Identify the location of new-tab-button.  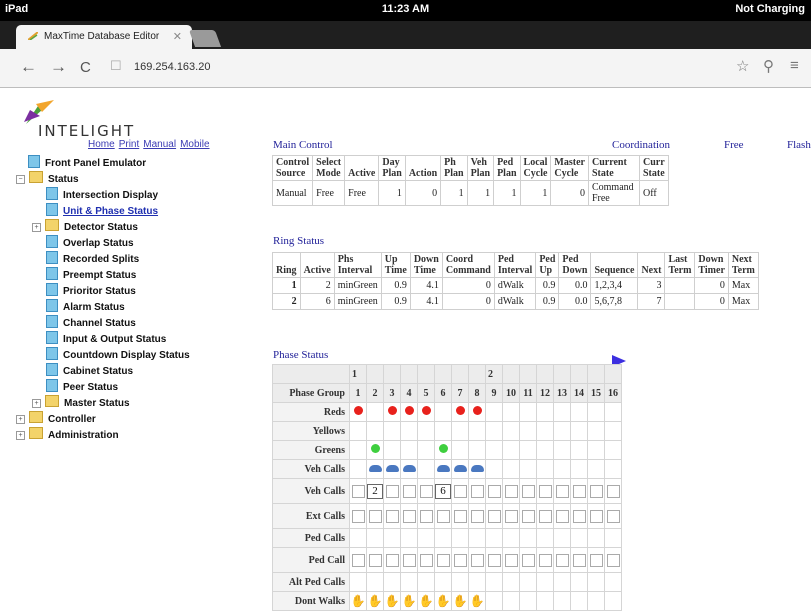
(205, 38).